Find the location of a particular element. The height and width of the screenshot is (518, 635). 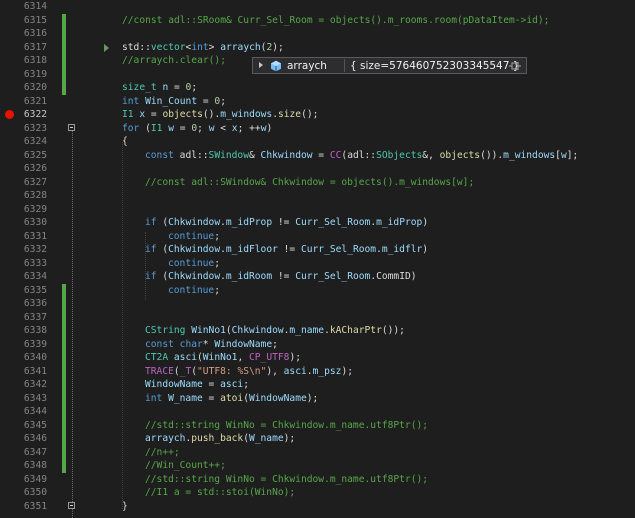

code-line: 6336 is located at coordinates (317, 304).